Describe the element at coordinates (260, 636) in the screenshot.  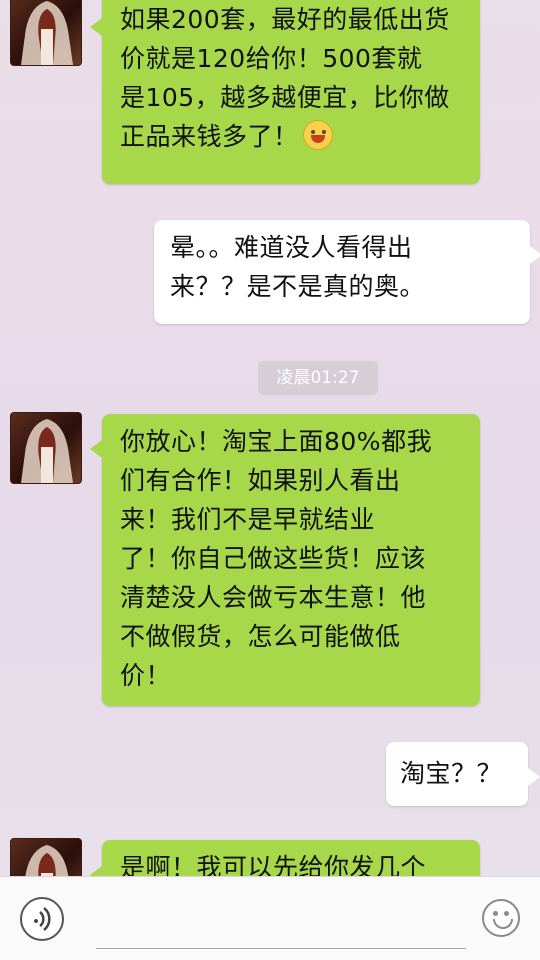
I see `message-line: 不做假货，怎么可能做低` at that location.